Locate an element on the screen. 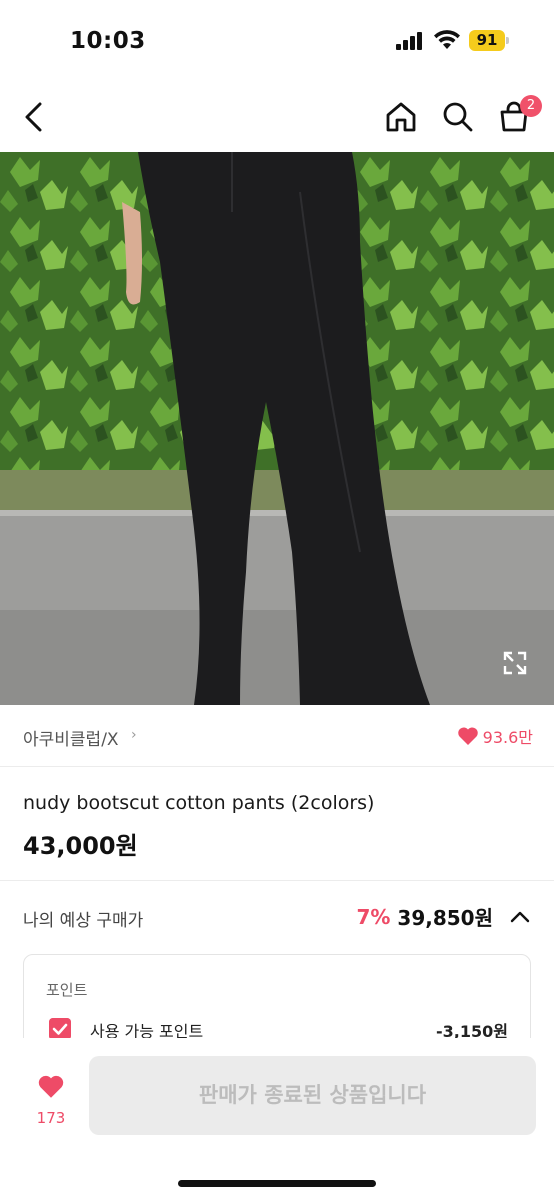 This screenshot has width=554, height=1200. points-title: 포인트 is located at coordinates (67, 990).